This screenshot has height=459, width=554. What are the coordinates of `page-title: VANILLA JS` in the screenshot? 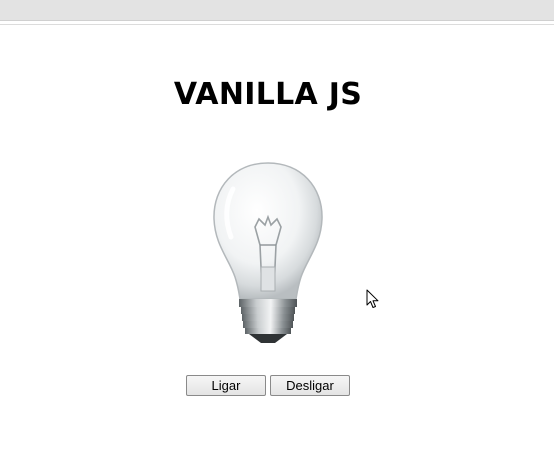 It's located at (268, 94).